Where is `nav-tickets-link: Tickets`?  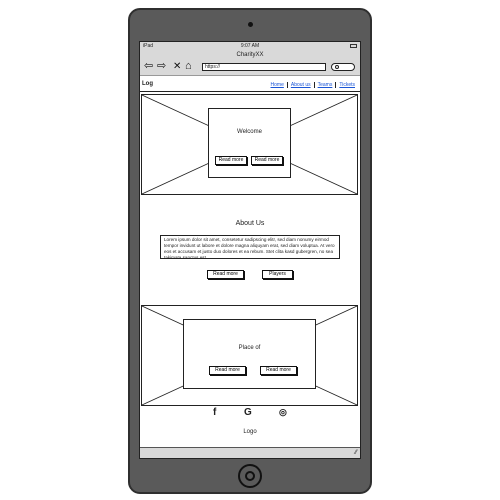 nav-tickets-link: Tickets is located at coordinates (346, 85).